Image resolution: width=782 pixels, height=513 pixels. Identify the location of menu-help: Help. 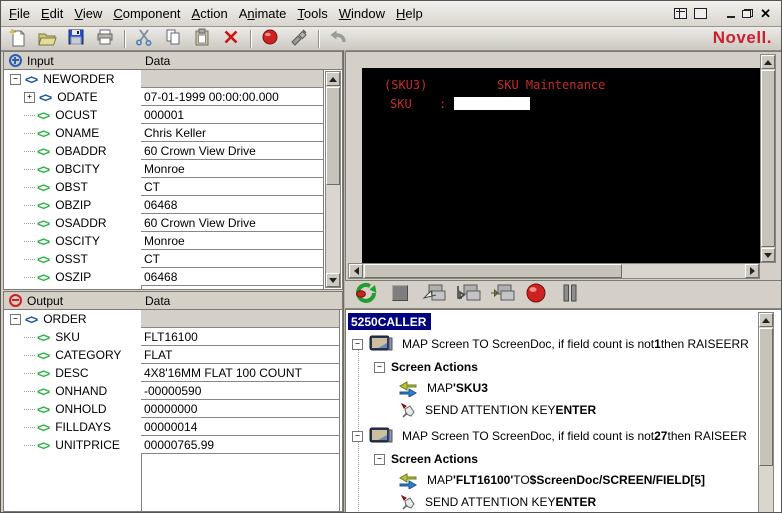
(409, 13).